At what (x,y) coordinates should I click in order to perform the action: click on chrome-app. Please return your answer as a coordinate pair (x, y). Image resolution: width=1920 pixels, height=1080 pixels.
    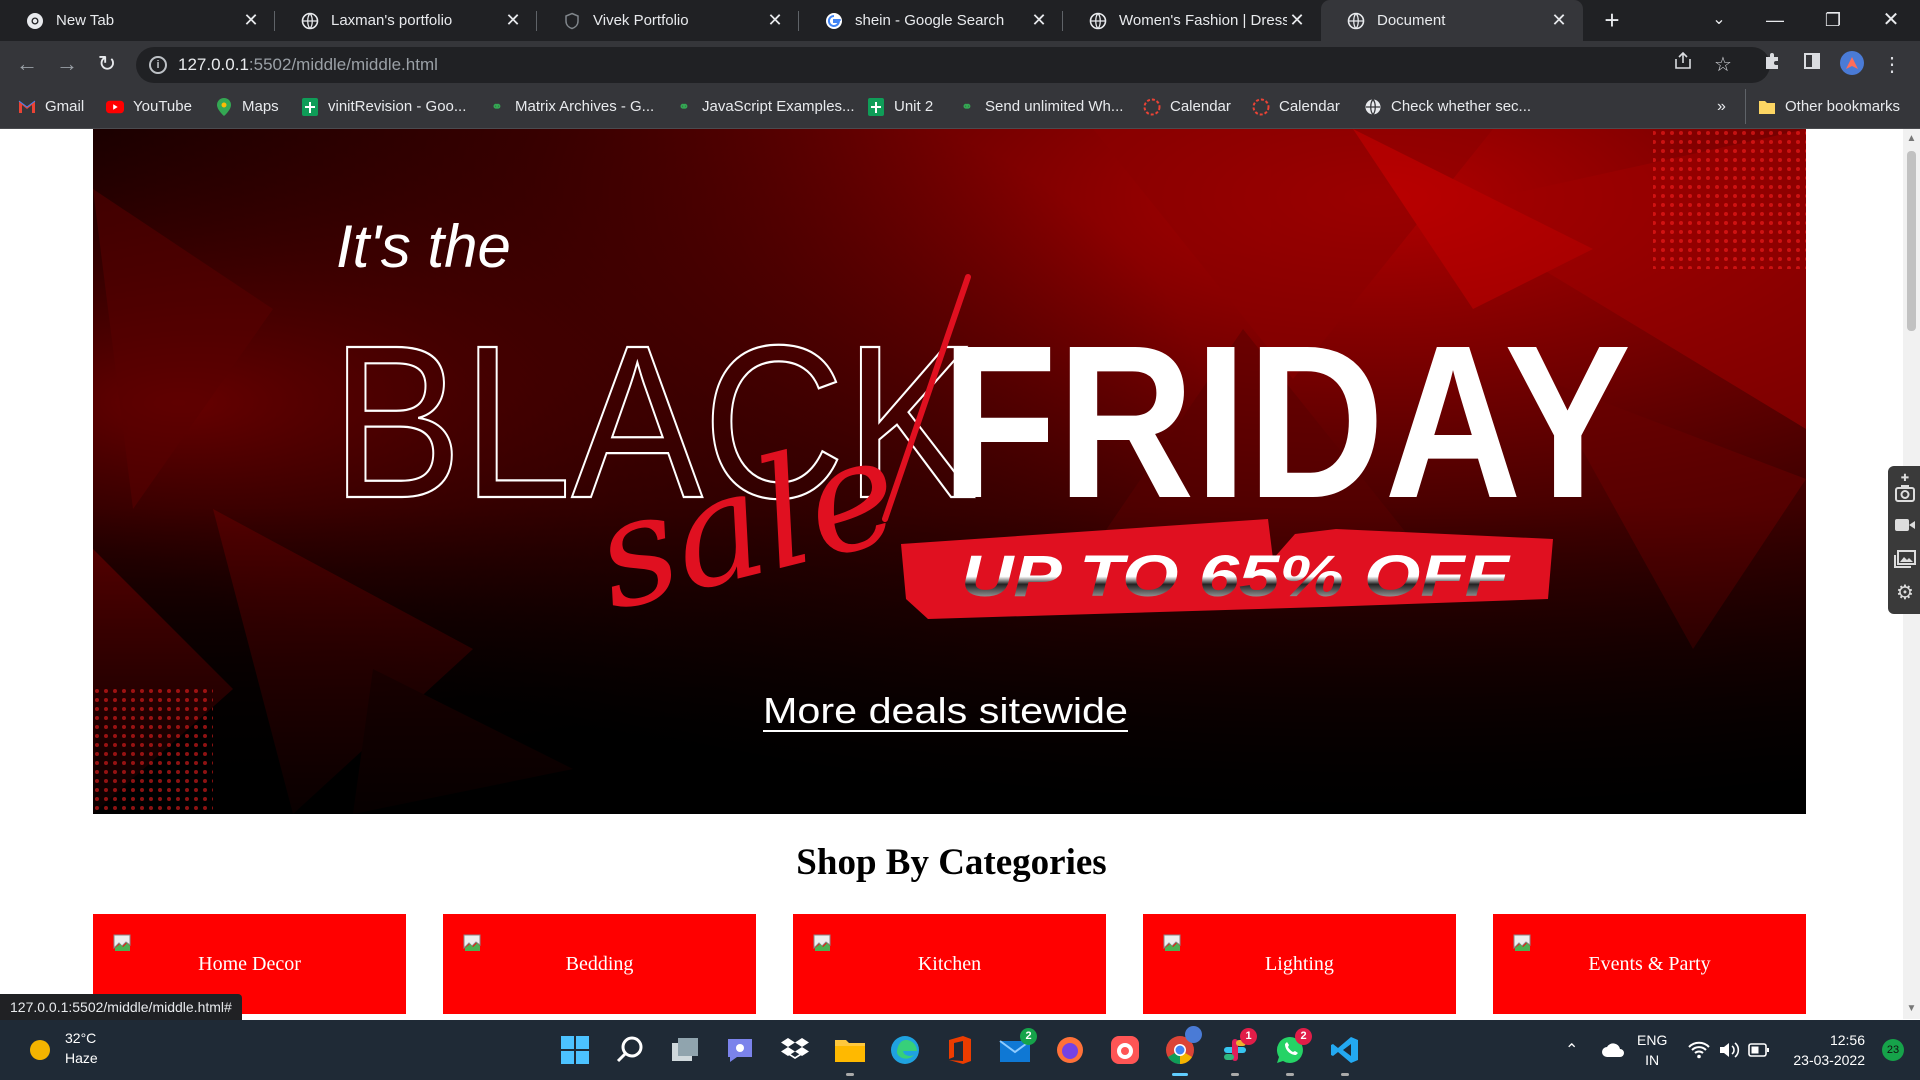
    Looking at the image, I should click on (1181, 1051).